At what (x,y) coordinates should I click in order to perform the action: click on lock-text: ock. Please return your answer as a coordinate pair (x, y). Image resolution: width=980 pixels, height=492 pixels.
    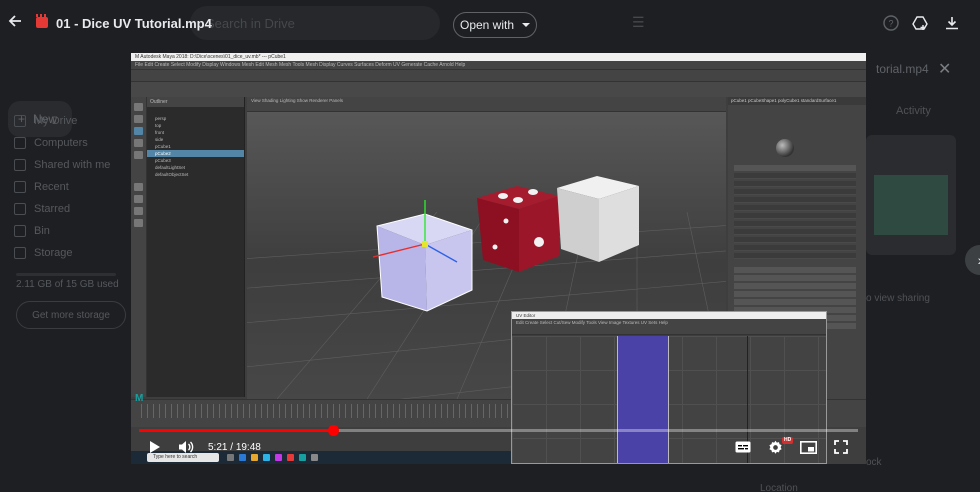
    Looking at the image, I should click on (874, 462).